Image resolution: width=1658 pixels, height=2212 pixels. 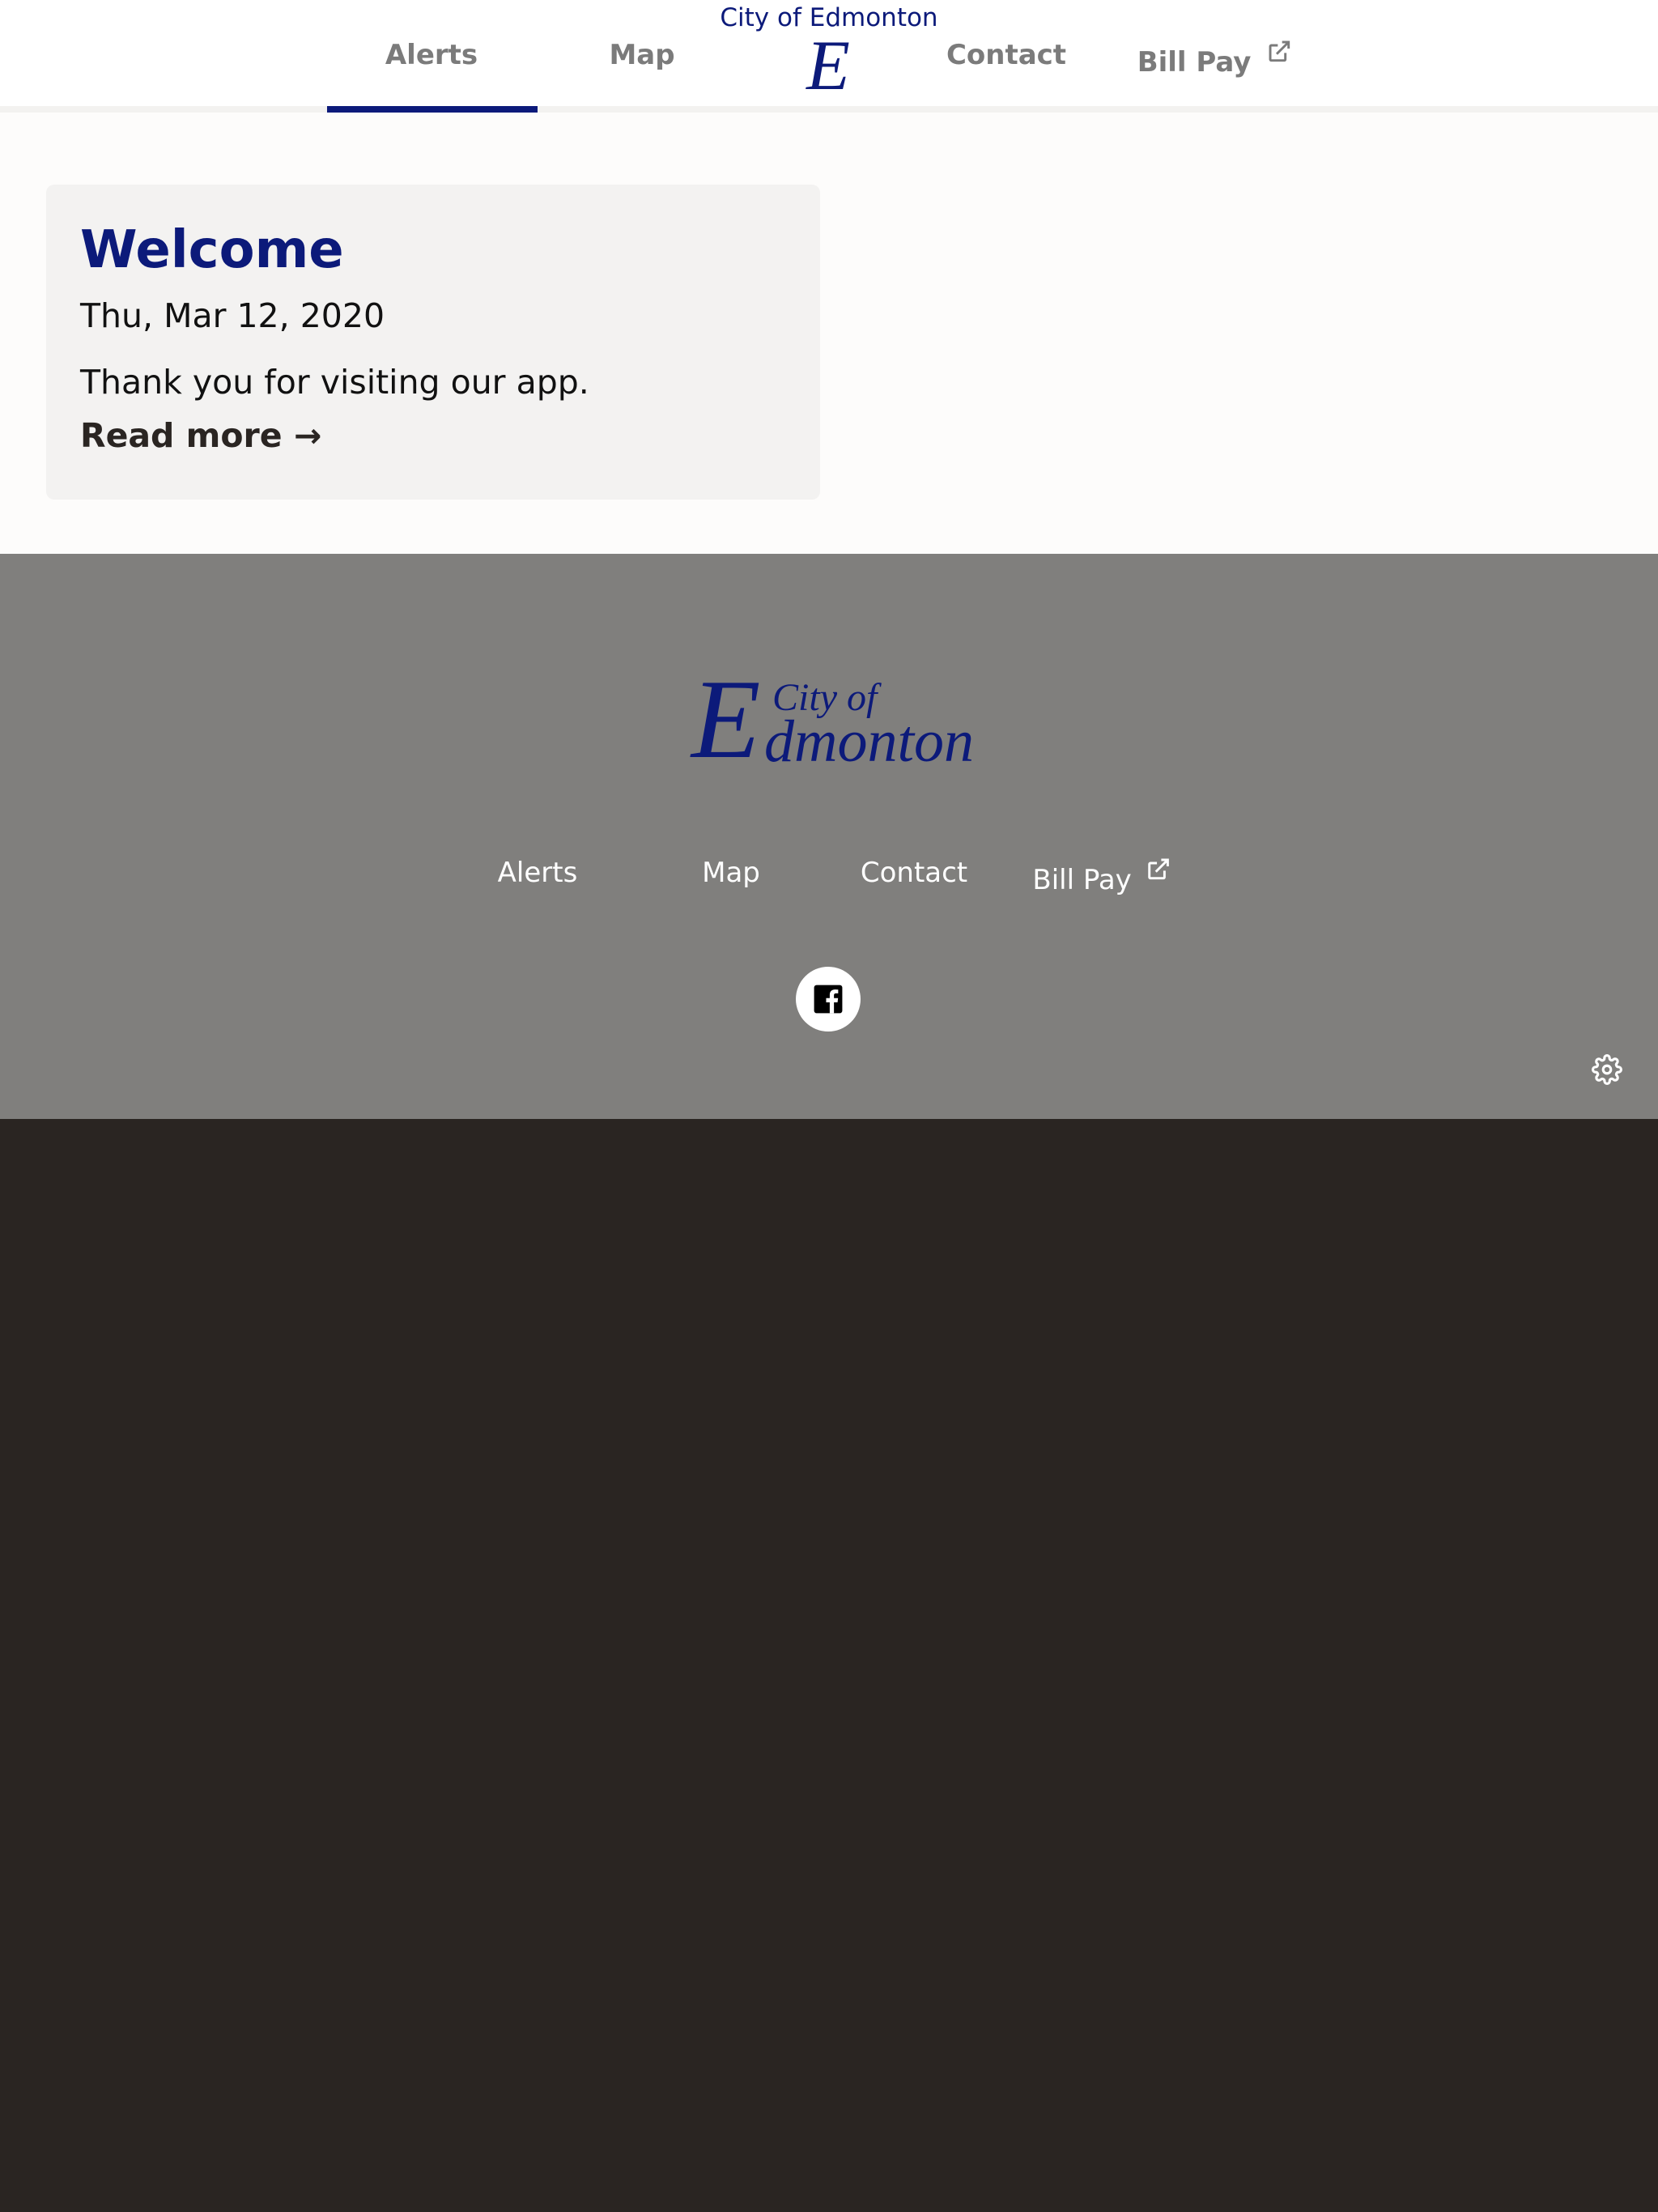 What do you see at coordinates (334, 383) in the screenshot?
I see `card-message: Thank you for visiting our app.` at bounding box center [334, 383].